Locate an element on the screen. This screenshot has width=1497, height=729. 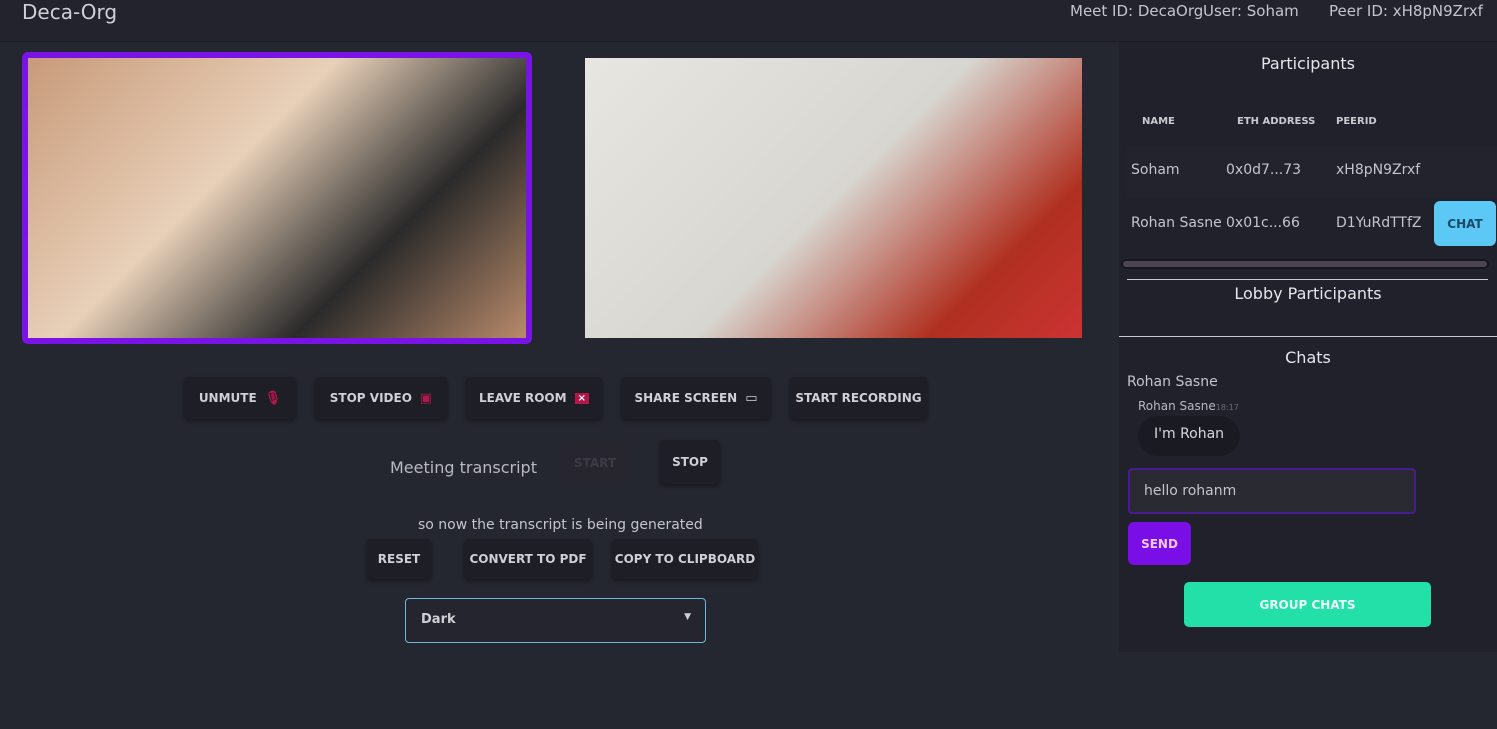
horizontal-scrollbar is located at coordinates (1305, 264).